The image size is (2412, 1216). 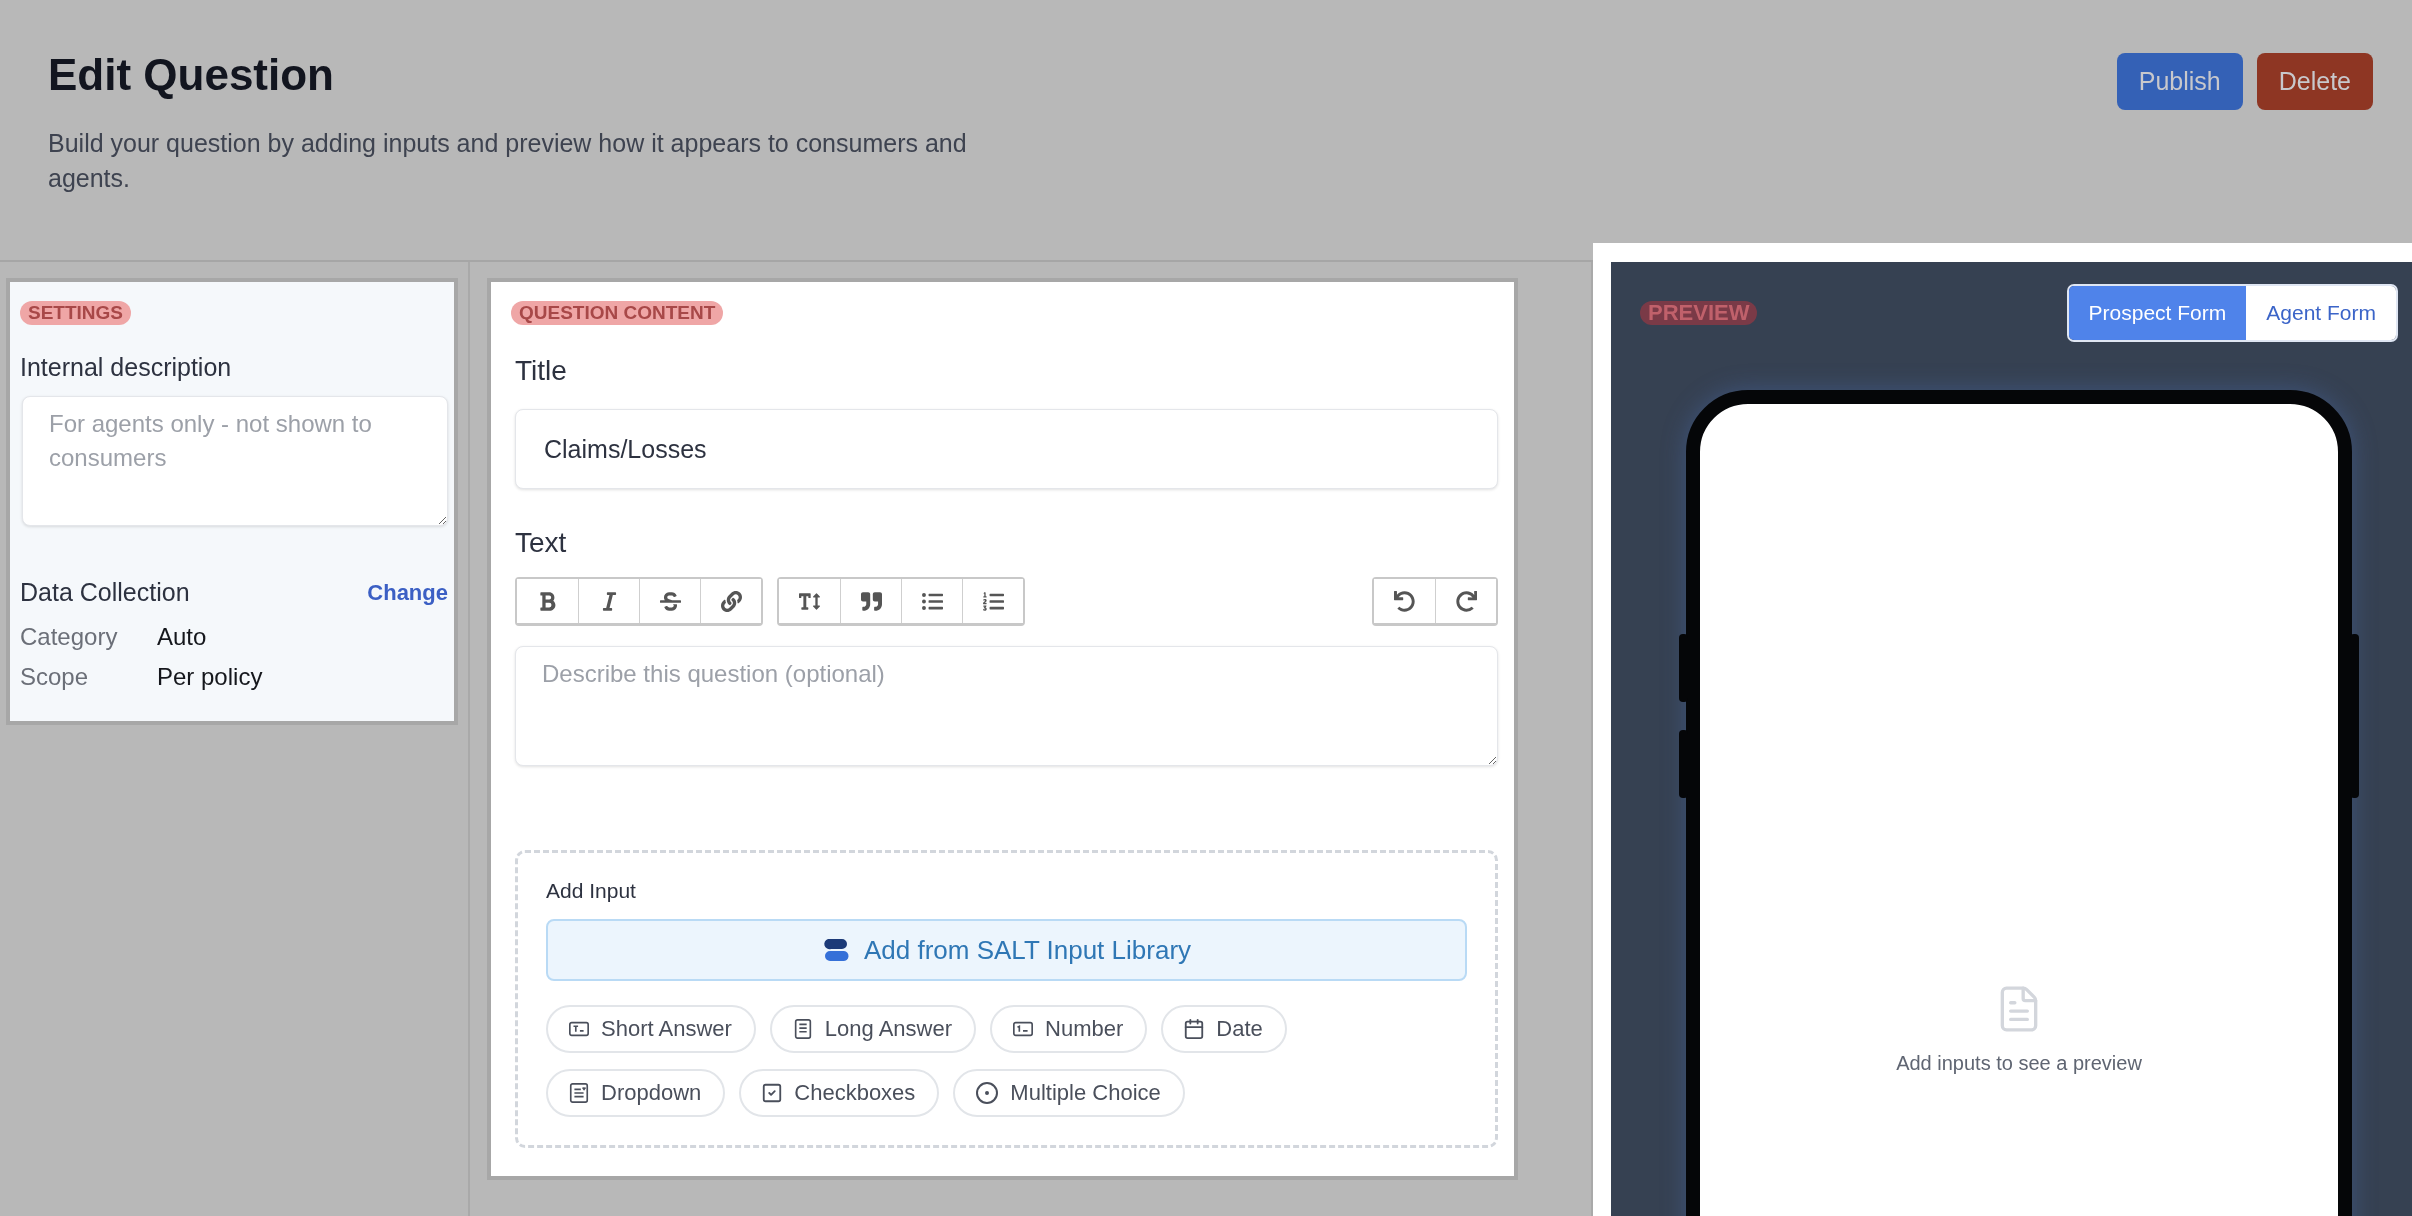 I want to click on section-label: PREVIEW, so click(x=1699, y=313).